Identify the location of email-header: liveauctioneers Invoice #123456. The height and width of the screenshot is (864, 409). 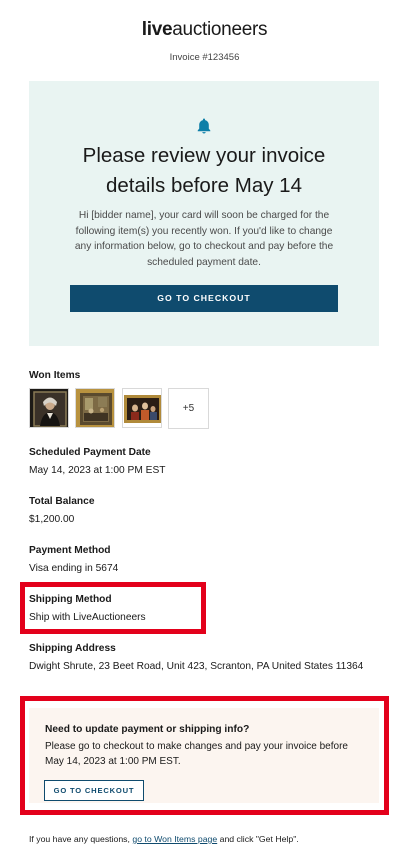
(204, 31).